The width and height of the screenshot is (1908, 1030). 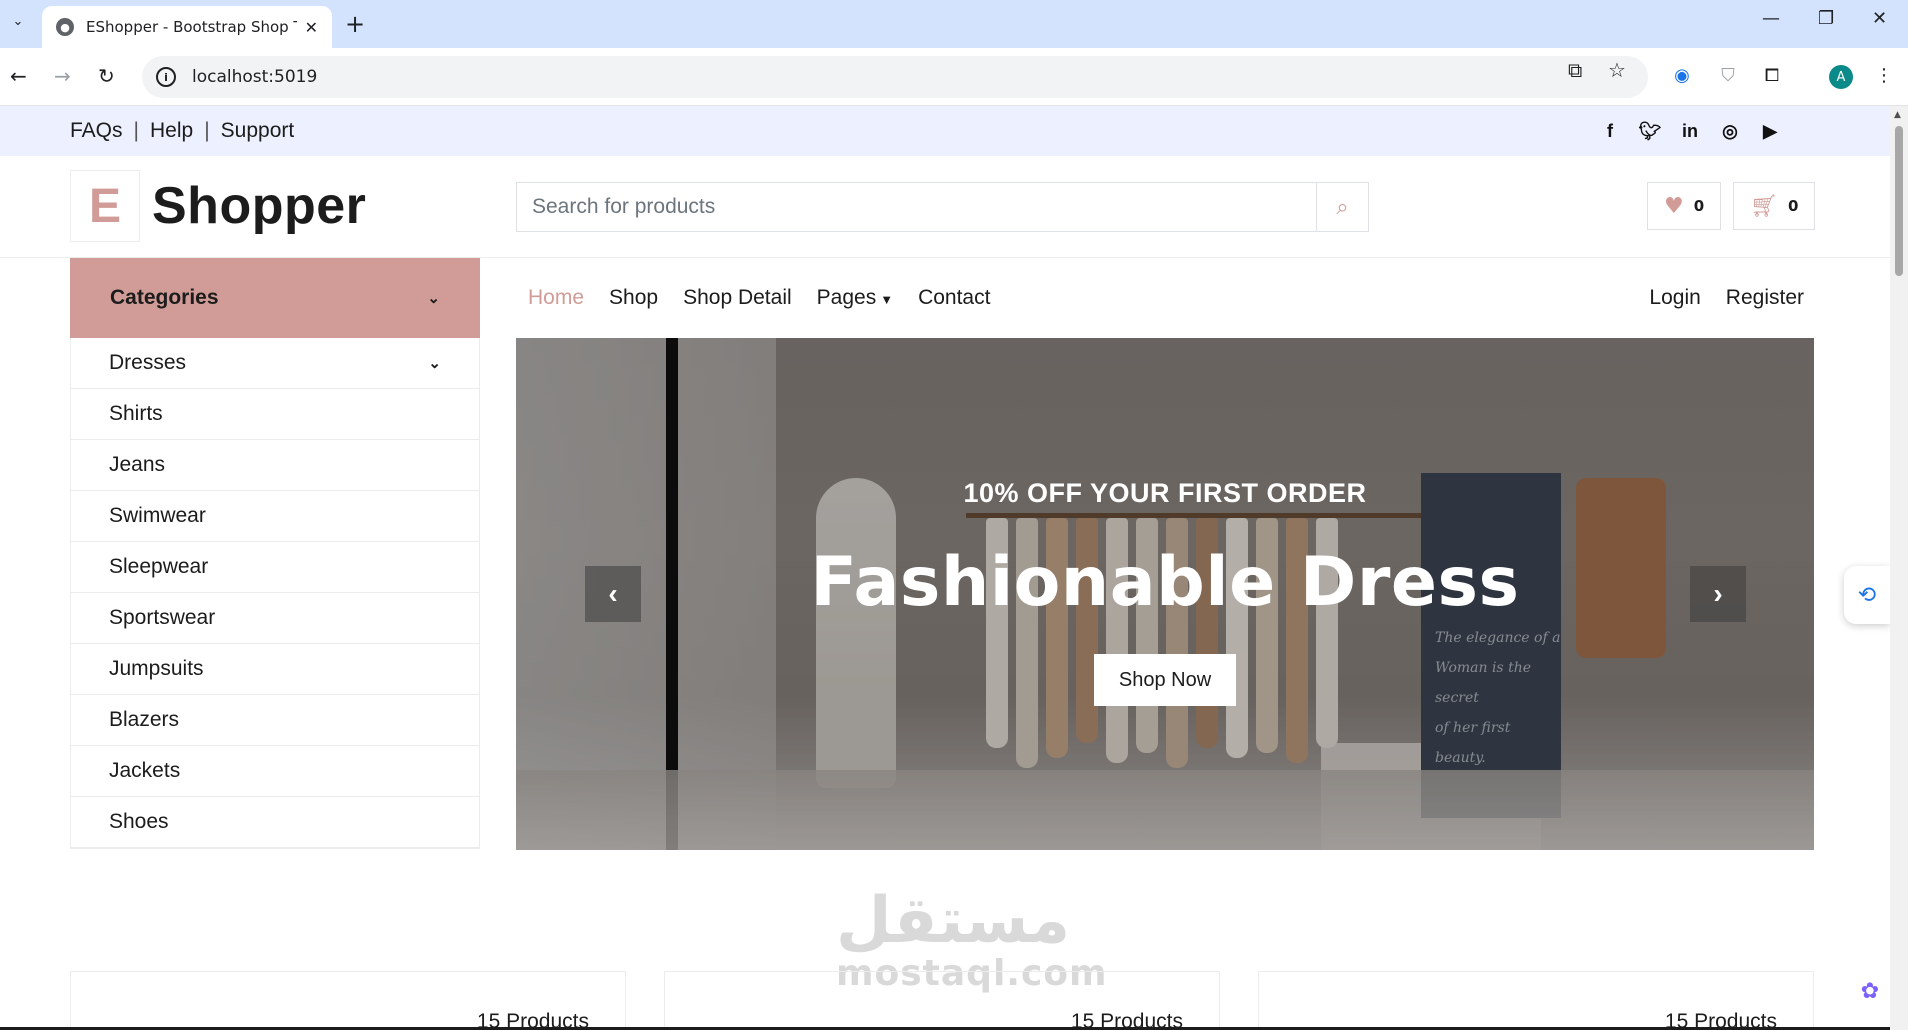 What do you see at coordinates (1650, 131) in the screenshot?
I see `twitter-icon: 🐦︎` at bounding box center [1650, 131].